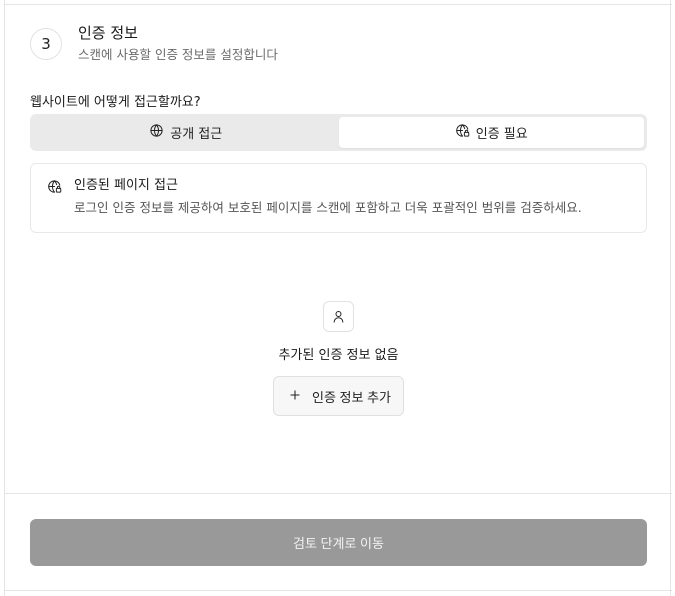 The height and width of the screenshot is (596, 675). Describe the element at coordinates (115, 102) in the screenshot. I see `access-question: 웹사이트에 어떻게 접근할까요?` at that location.